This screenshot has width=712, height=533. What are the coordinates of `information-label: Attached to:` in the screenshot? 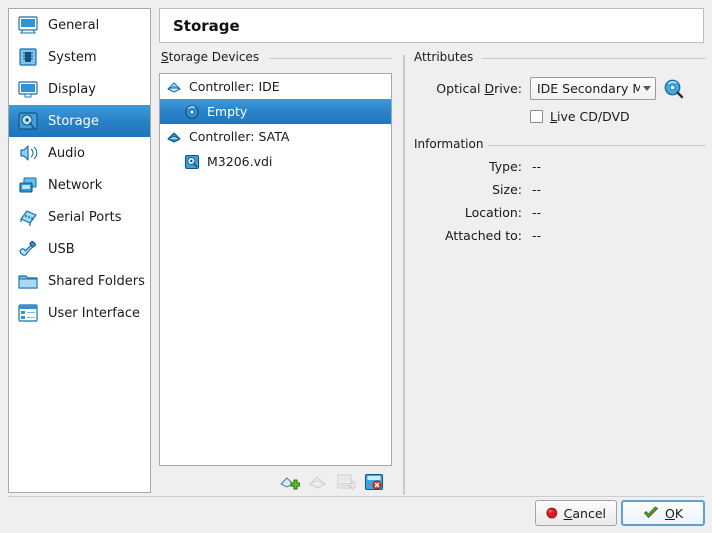 It's located at (483, 235).